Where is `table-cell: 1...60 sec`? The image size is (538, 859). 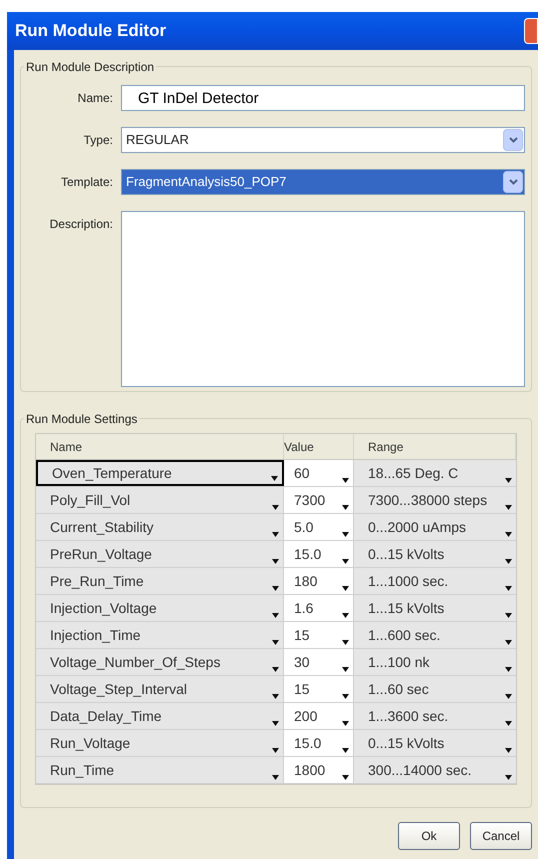 table-cell: 1...60 sec is located at coordinates (435, 689).